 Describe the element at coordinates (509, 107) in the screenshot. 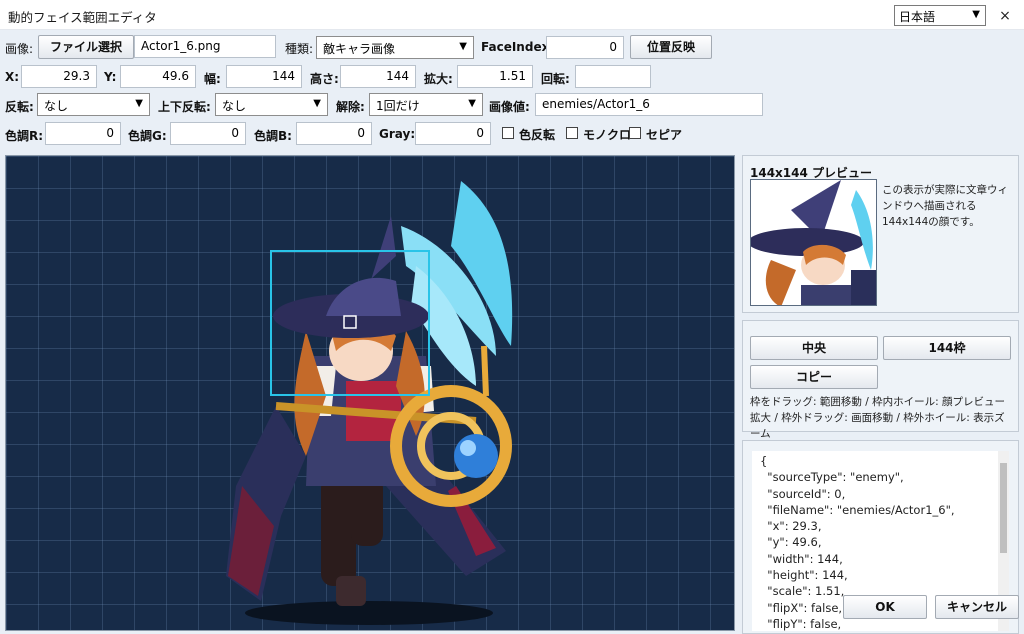

I see `image-value-label: 画像値:` at that location.